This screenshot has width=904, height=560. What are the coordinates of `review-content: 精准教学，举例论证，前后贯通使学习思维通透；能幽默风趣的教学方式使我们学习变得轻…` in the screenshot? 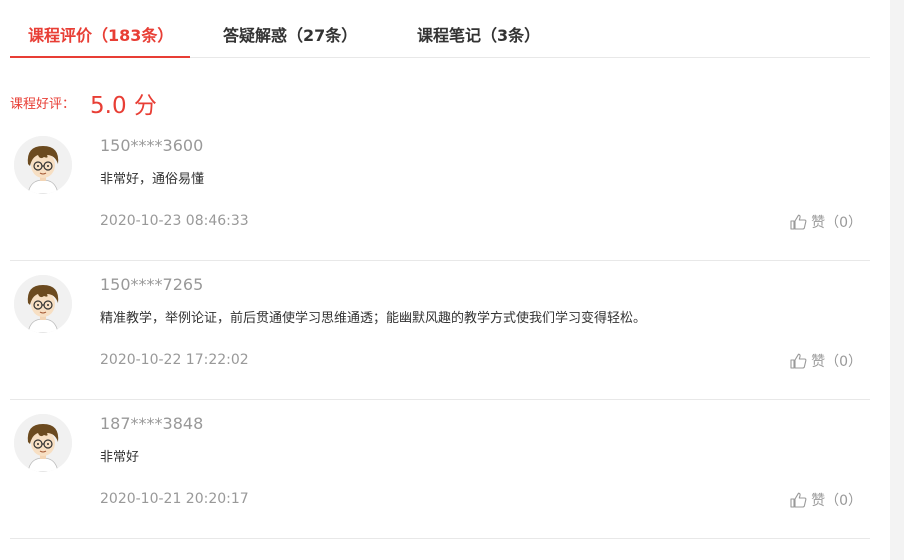 It's located at (373, 318).